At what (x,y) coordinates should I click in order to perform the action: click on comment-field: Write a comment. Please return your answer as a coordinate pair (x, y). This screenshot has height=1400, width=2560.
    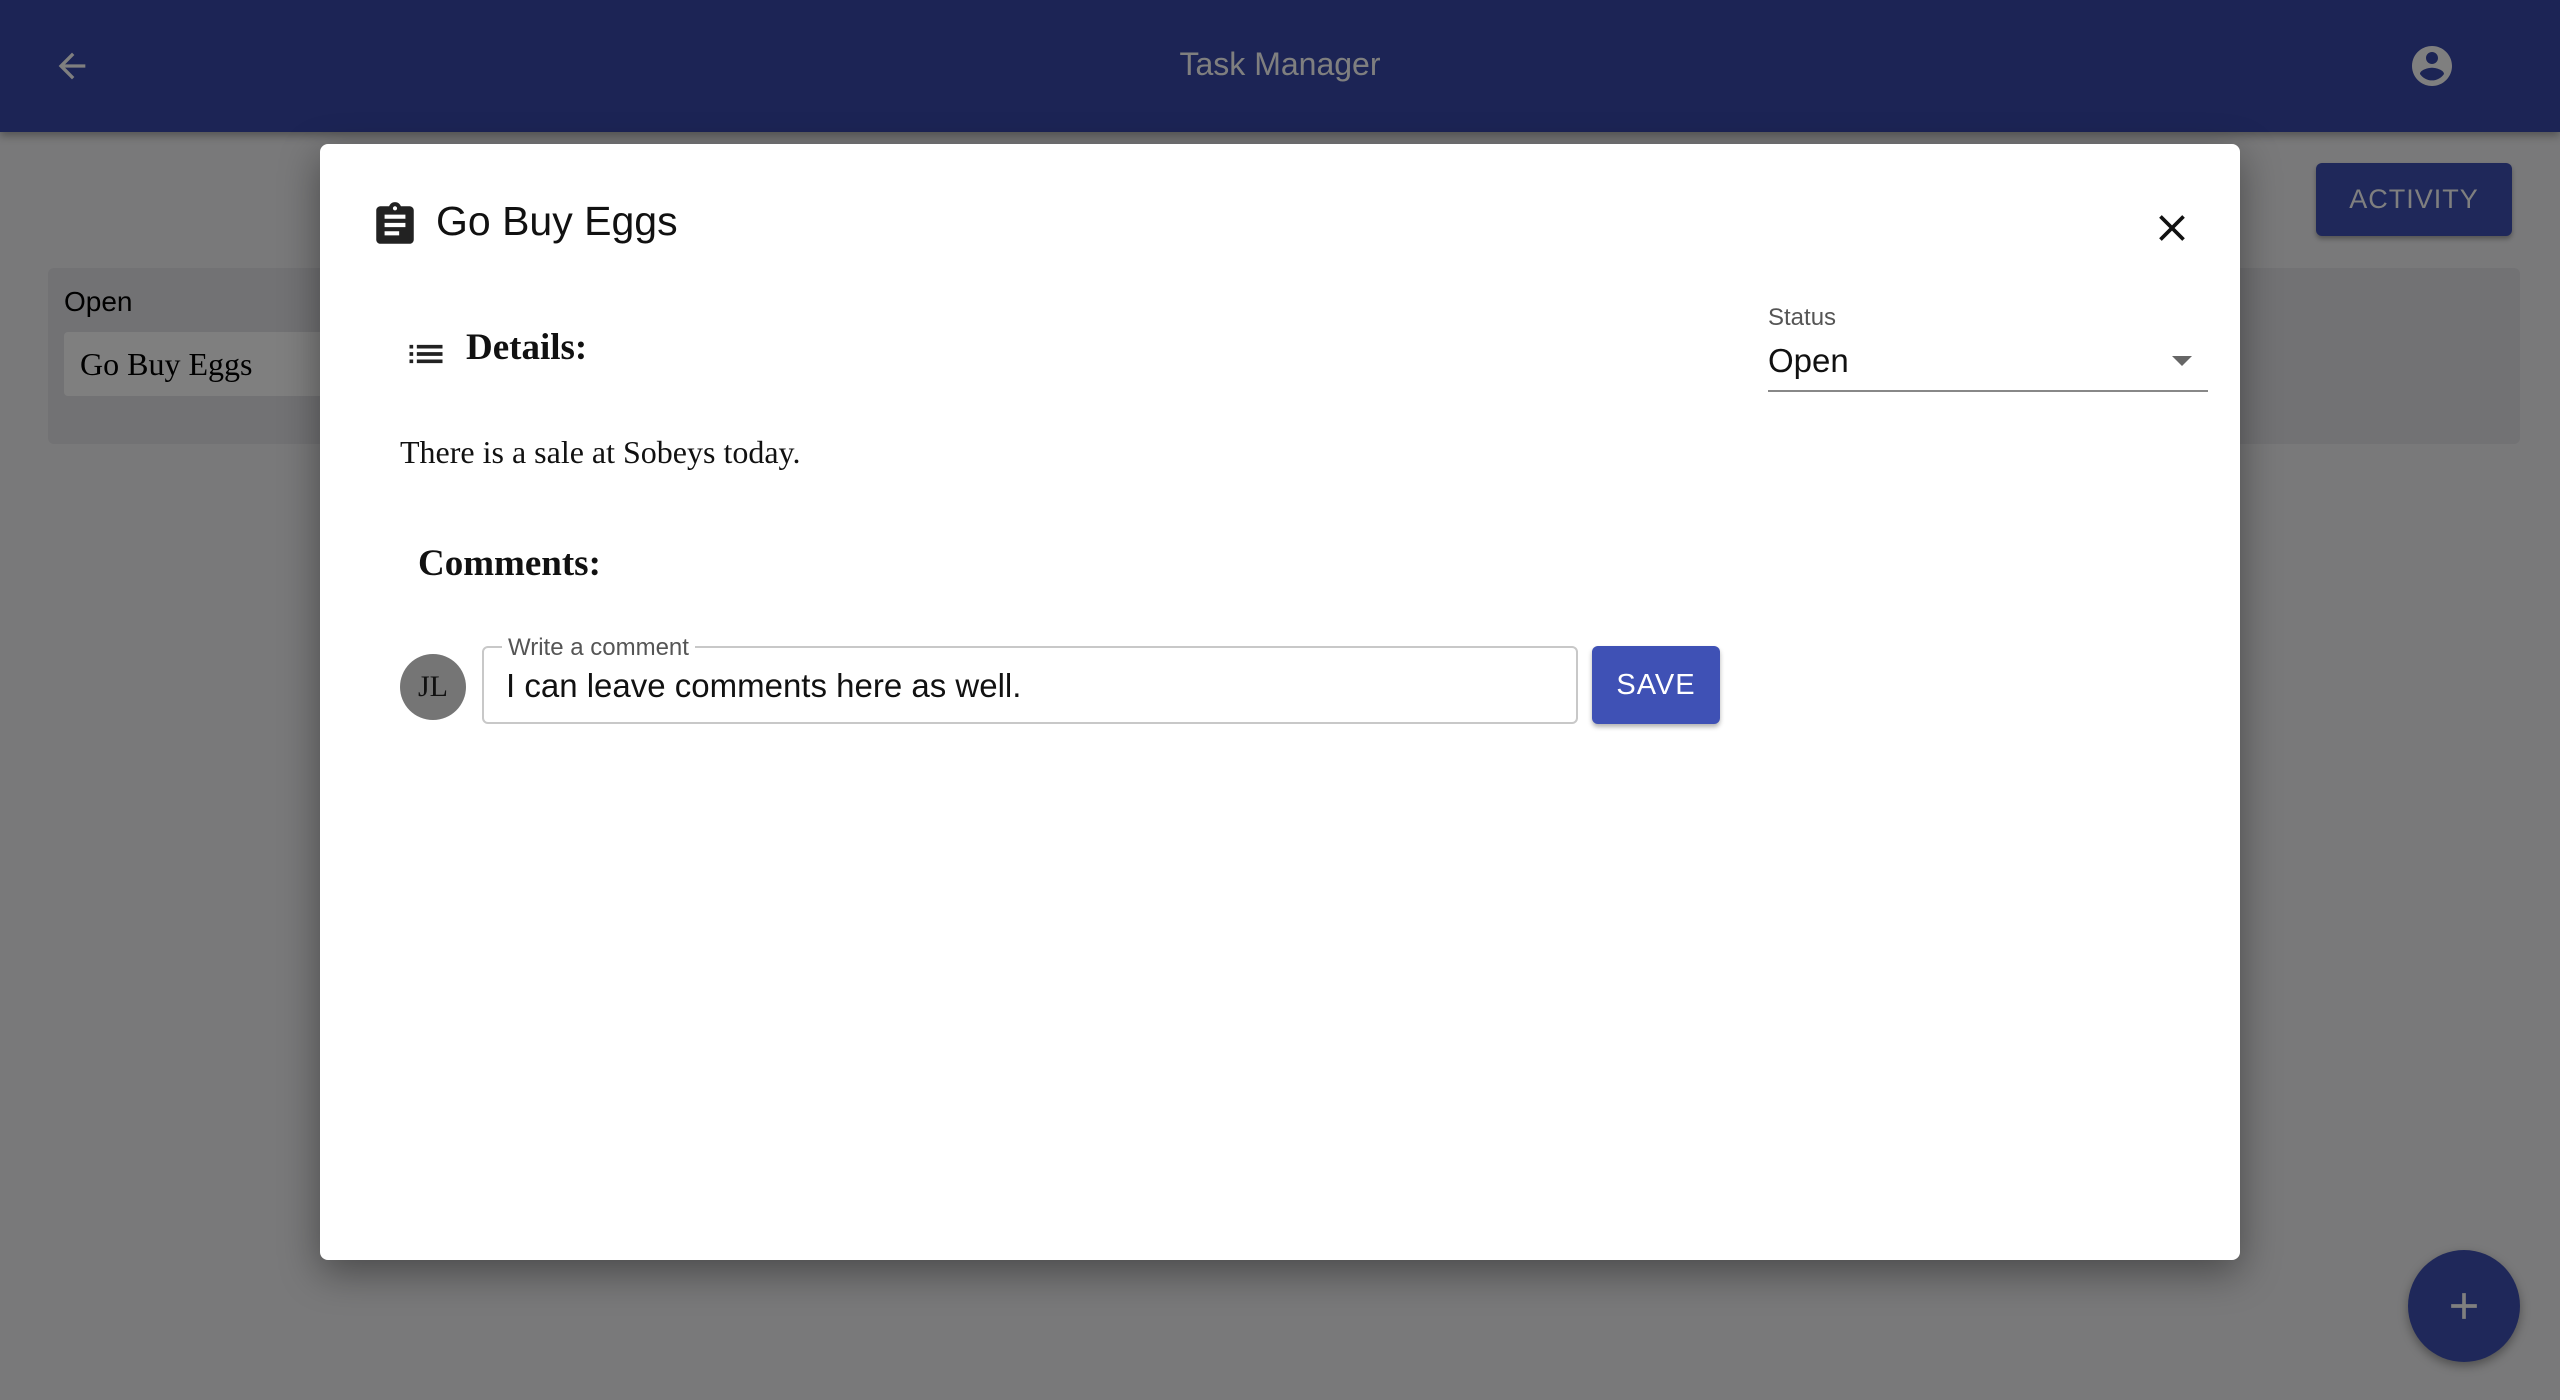
    Looking at the image, I should click on (1030, 679).